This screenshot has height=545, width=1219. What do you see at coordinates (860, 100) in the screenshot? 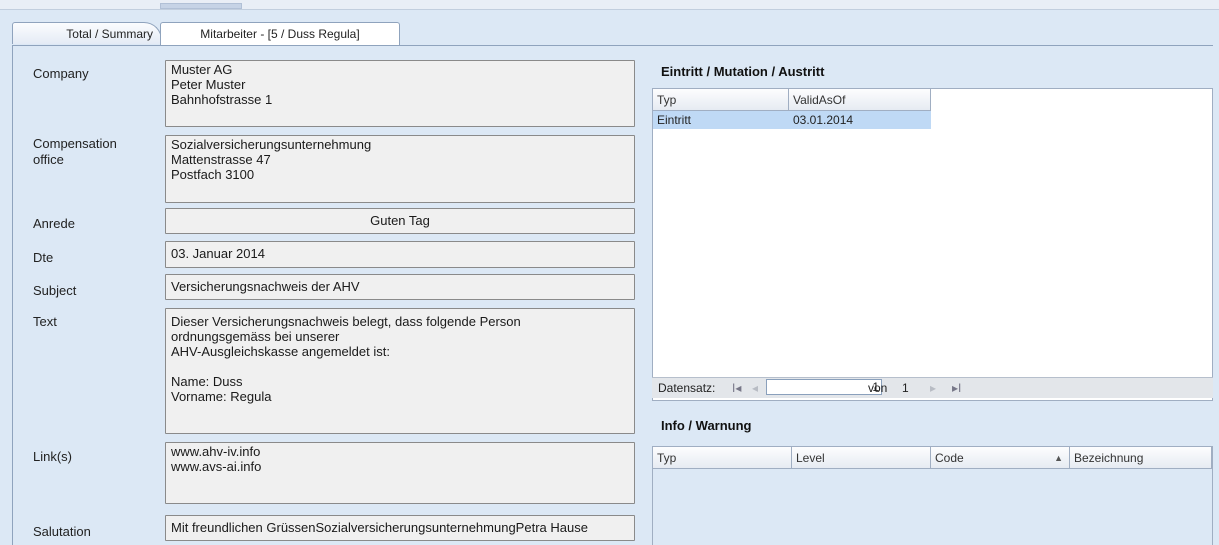
I see `mutation-col-validasof: ValidAsOf` at bounding box center [860, 100].